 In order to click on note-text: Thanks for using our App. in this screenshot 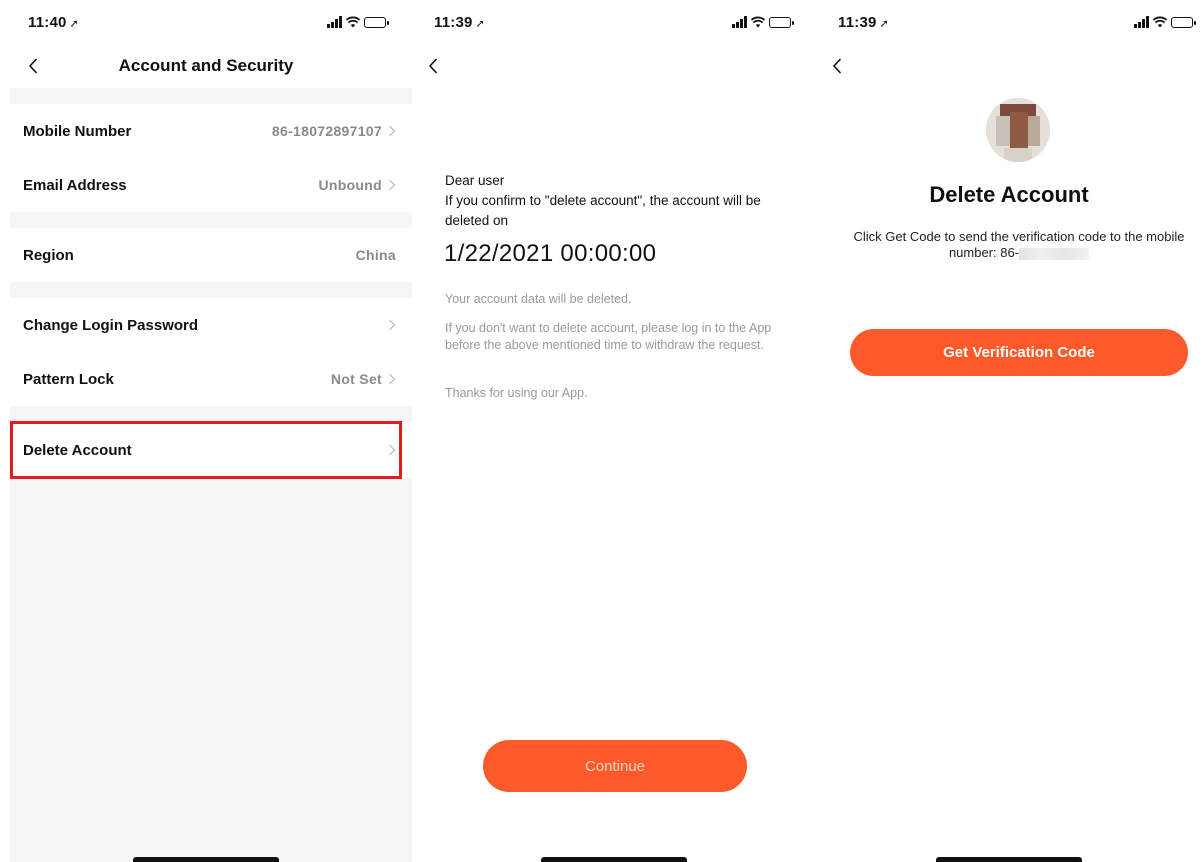, I will do `click(516, 393)`.